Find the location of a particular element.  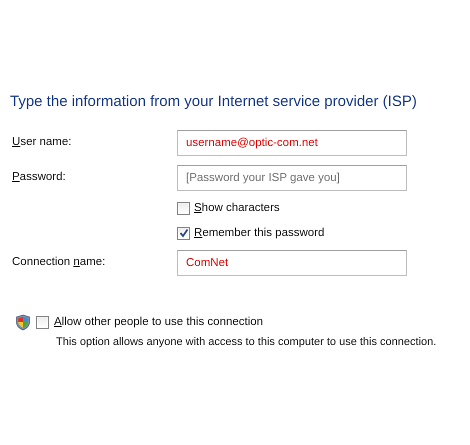

heading: Type the information from your Internet service provider (ISP) is located at coordinates (214, 102).